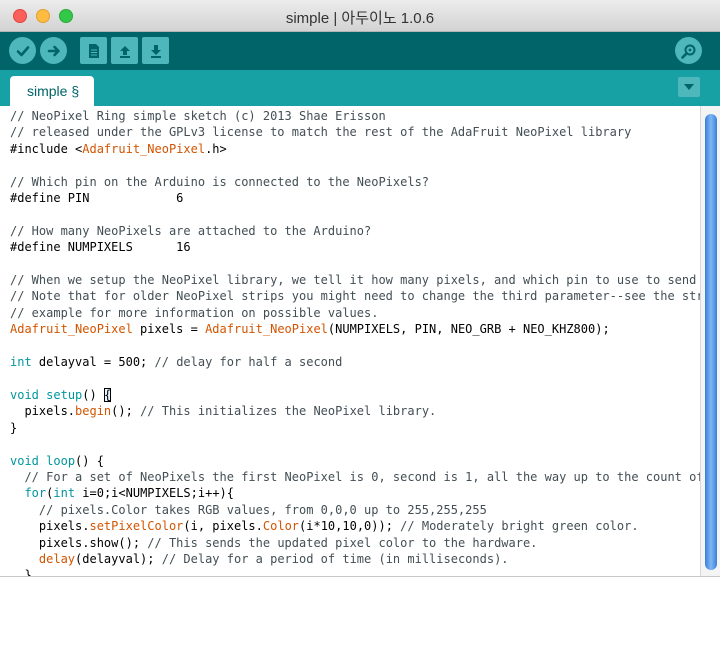 The width and height of the screenshot is (720, 666). I want to click on code-line: #define NUMPIXELS 16, so click(100, 247).